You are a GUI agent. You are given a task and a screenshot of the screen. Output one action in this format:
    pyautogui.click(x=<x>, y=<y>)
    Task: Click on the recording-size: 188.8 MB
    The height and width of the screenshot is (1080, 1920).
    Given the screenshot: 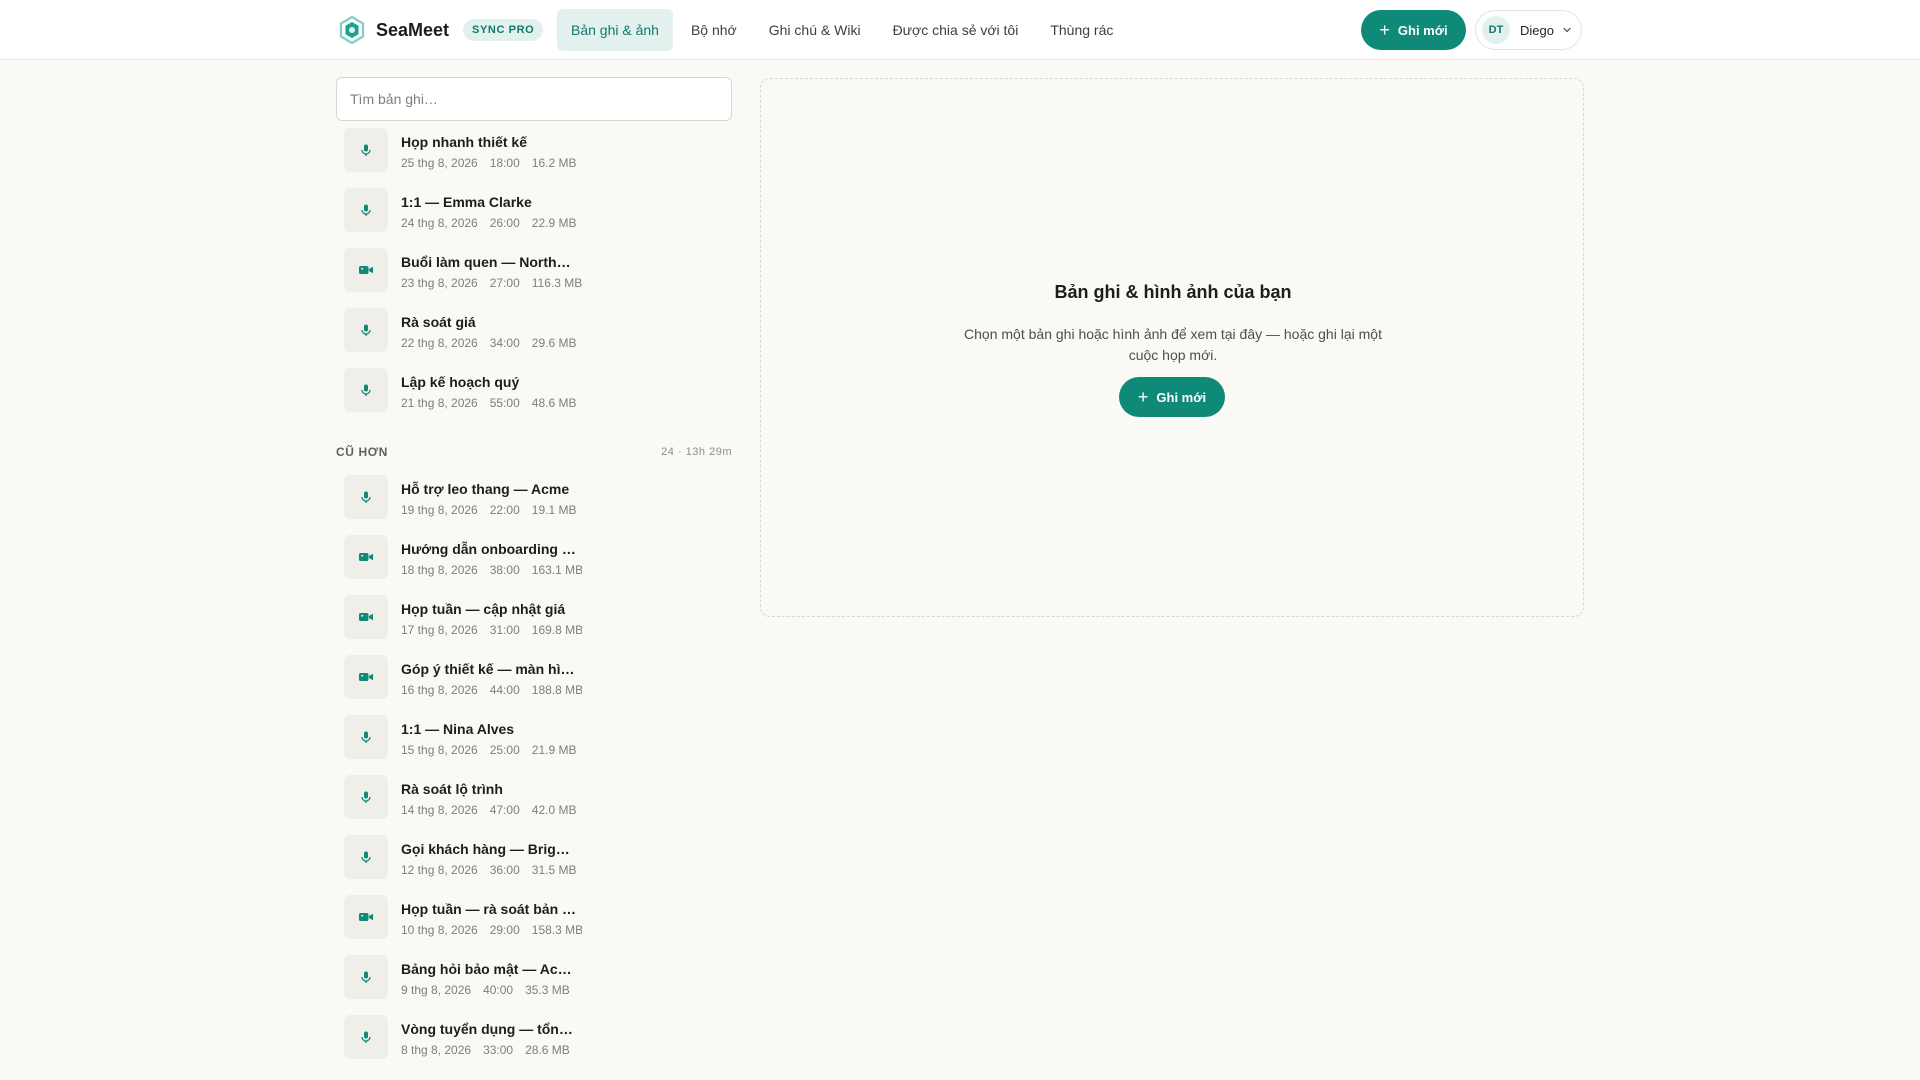 What is the action you would take?
    pyautogui.click(x=556, y=690)
    